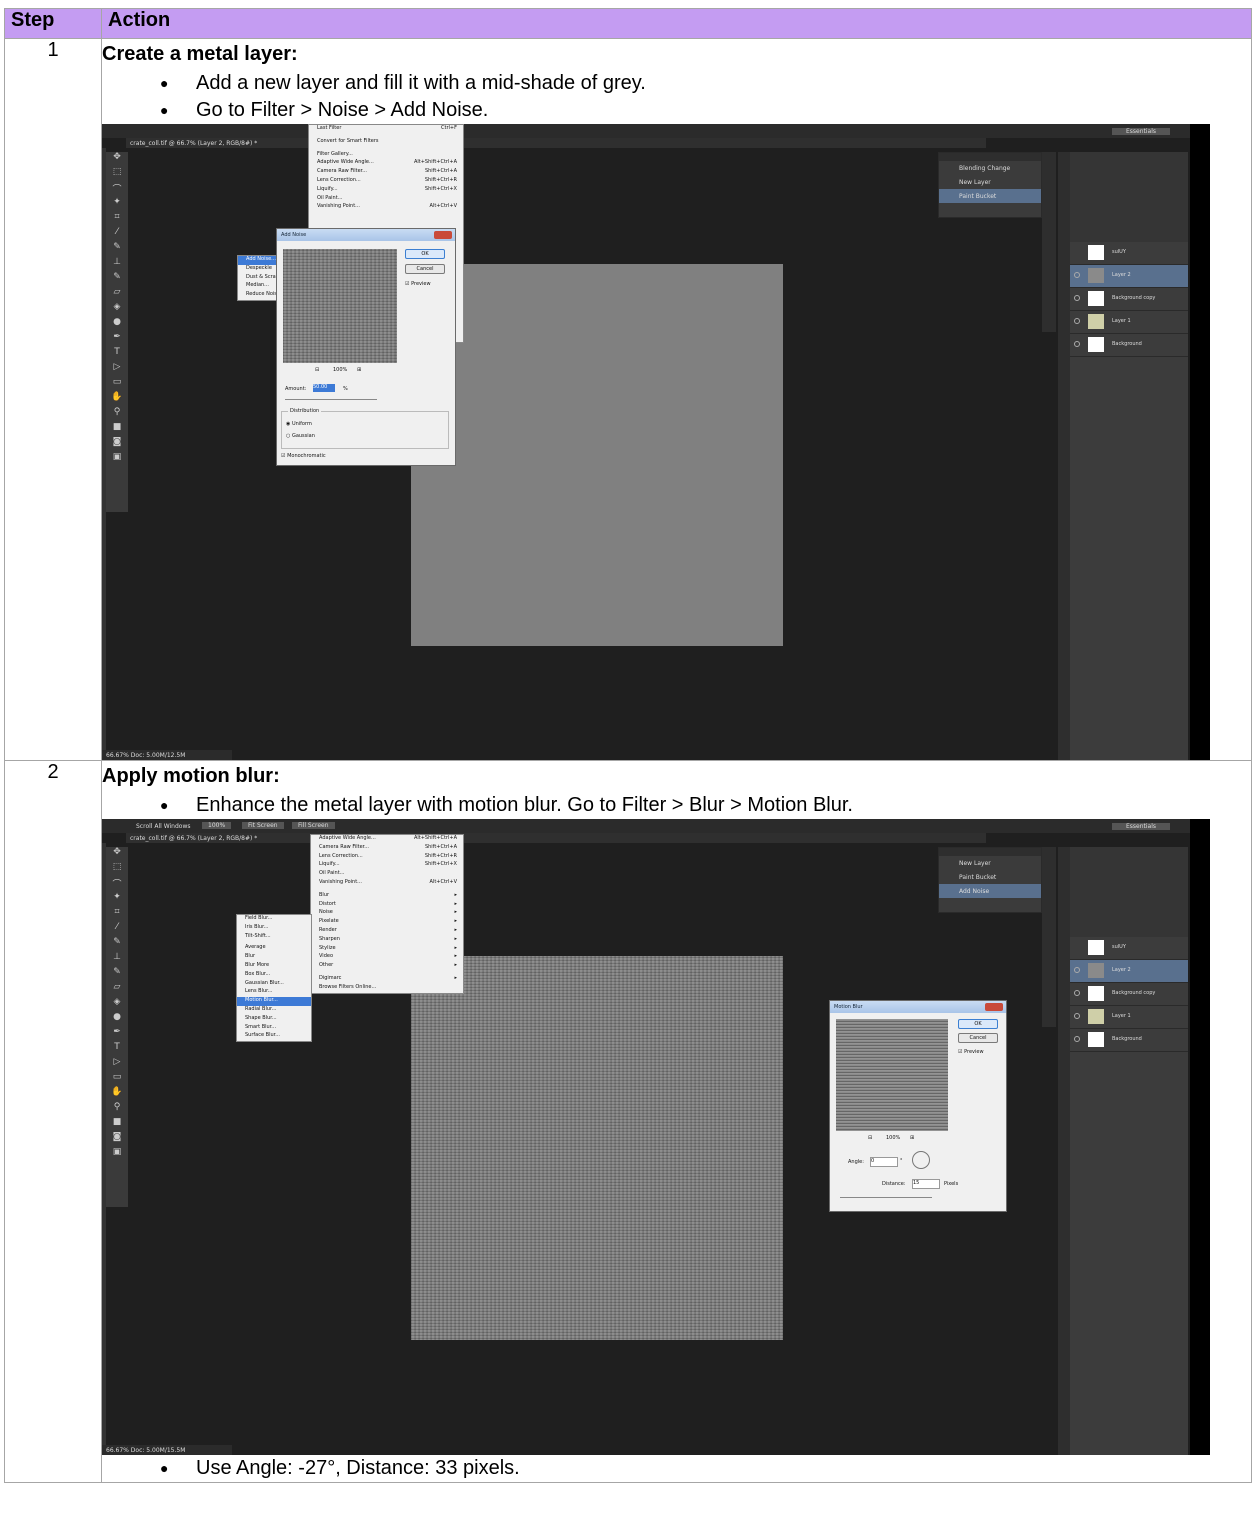 The height and width of the screenshot is (1535, 1254). What do you see at coordinates (418, 284) in the screenshot?
I see `preview-checkbox: ☑ Preview` at bounding box center [418, 284].